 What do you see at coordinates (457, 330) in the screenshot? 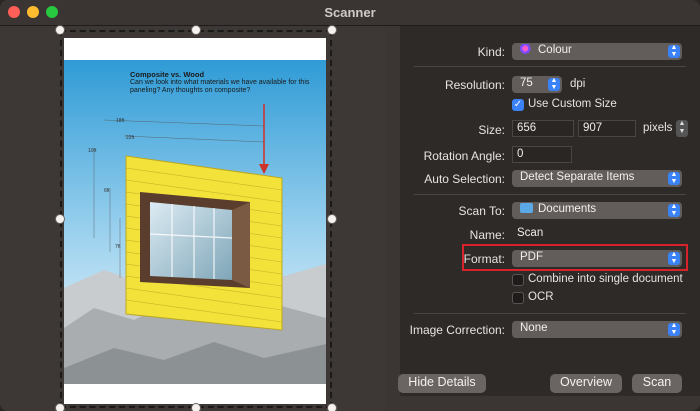
I see `image-correction-label: Image Correction:` at bounding box center [457, 330].